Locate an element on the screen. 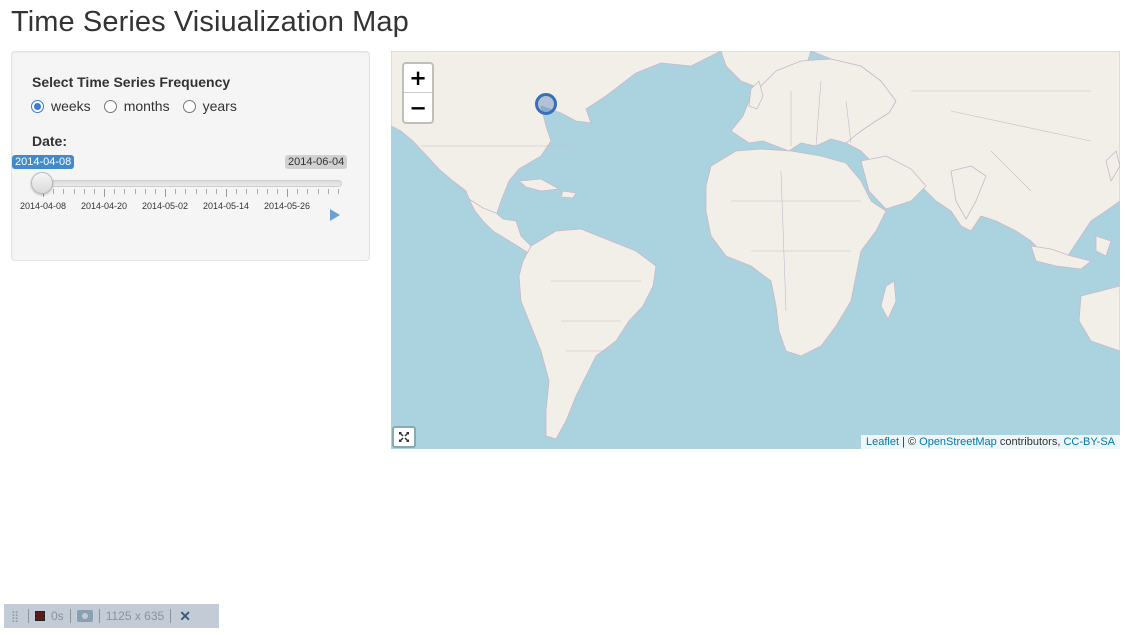  camera-icon is located at coordinates (84, 616).